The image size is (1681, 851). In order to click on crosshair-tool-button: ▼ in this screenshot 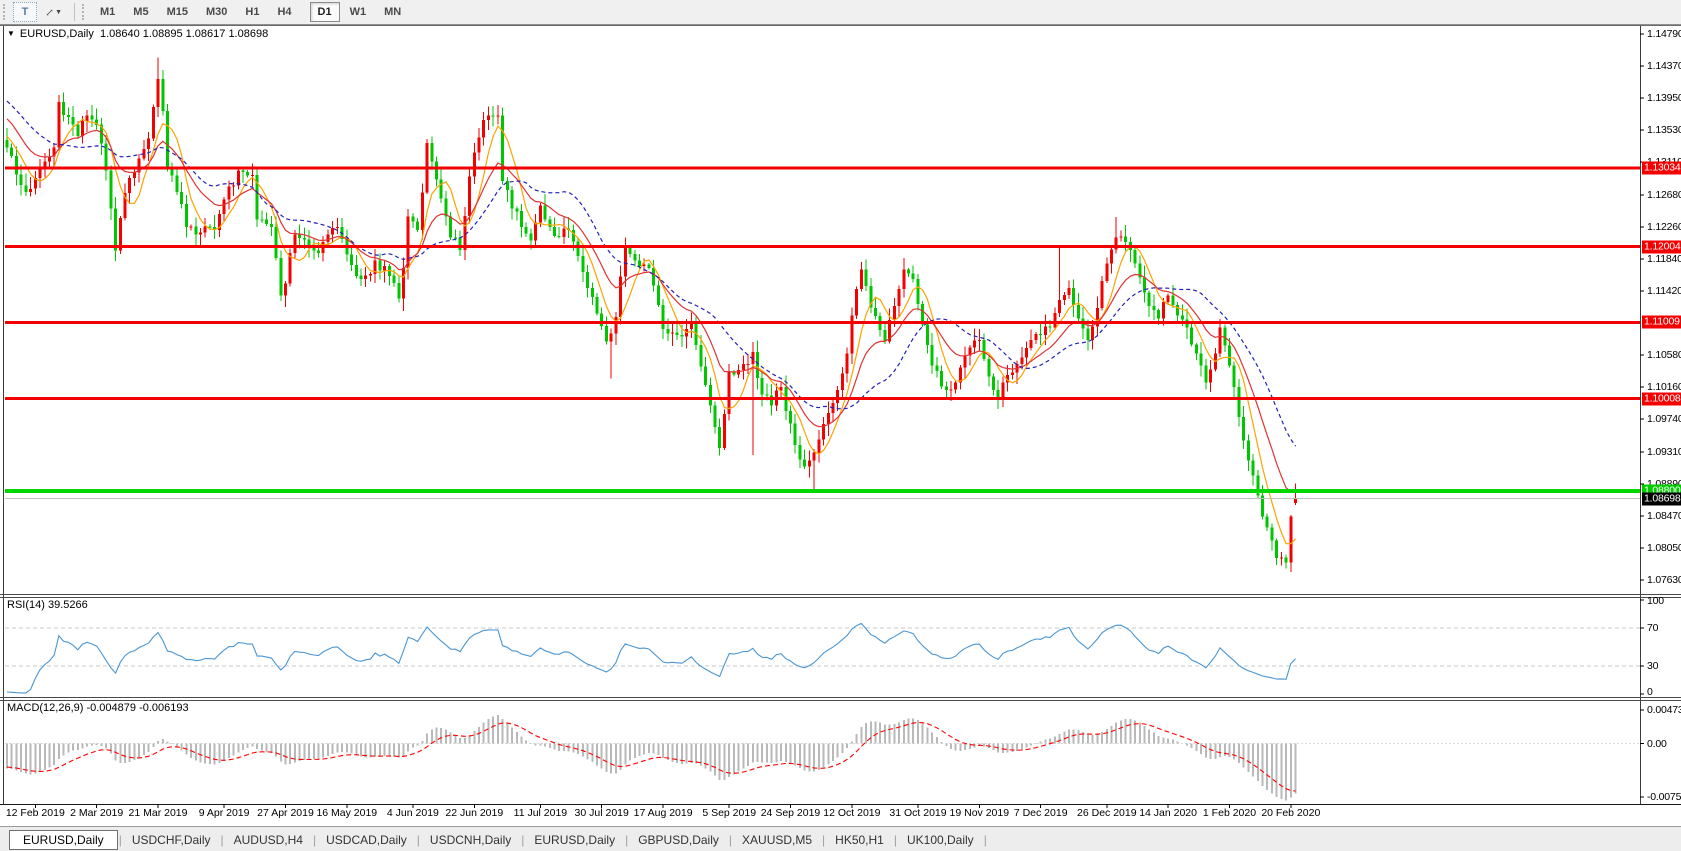, I will do `click(54, 12)`.